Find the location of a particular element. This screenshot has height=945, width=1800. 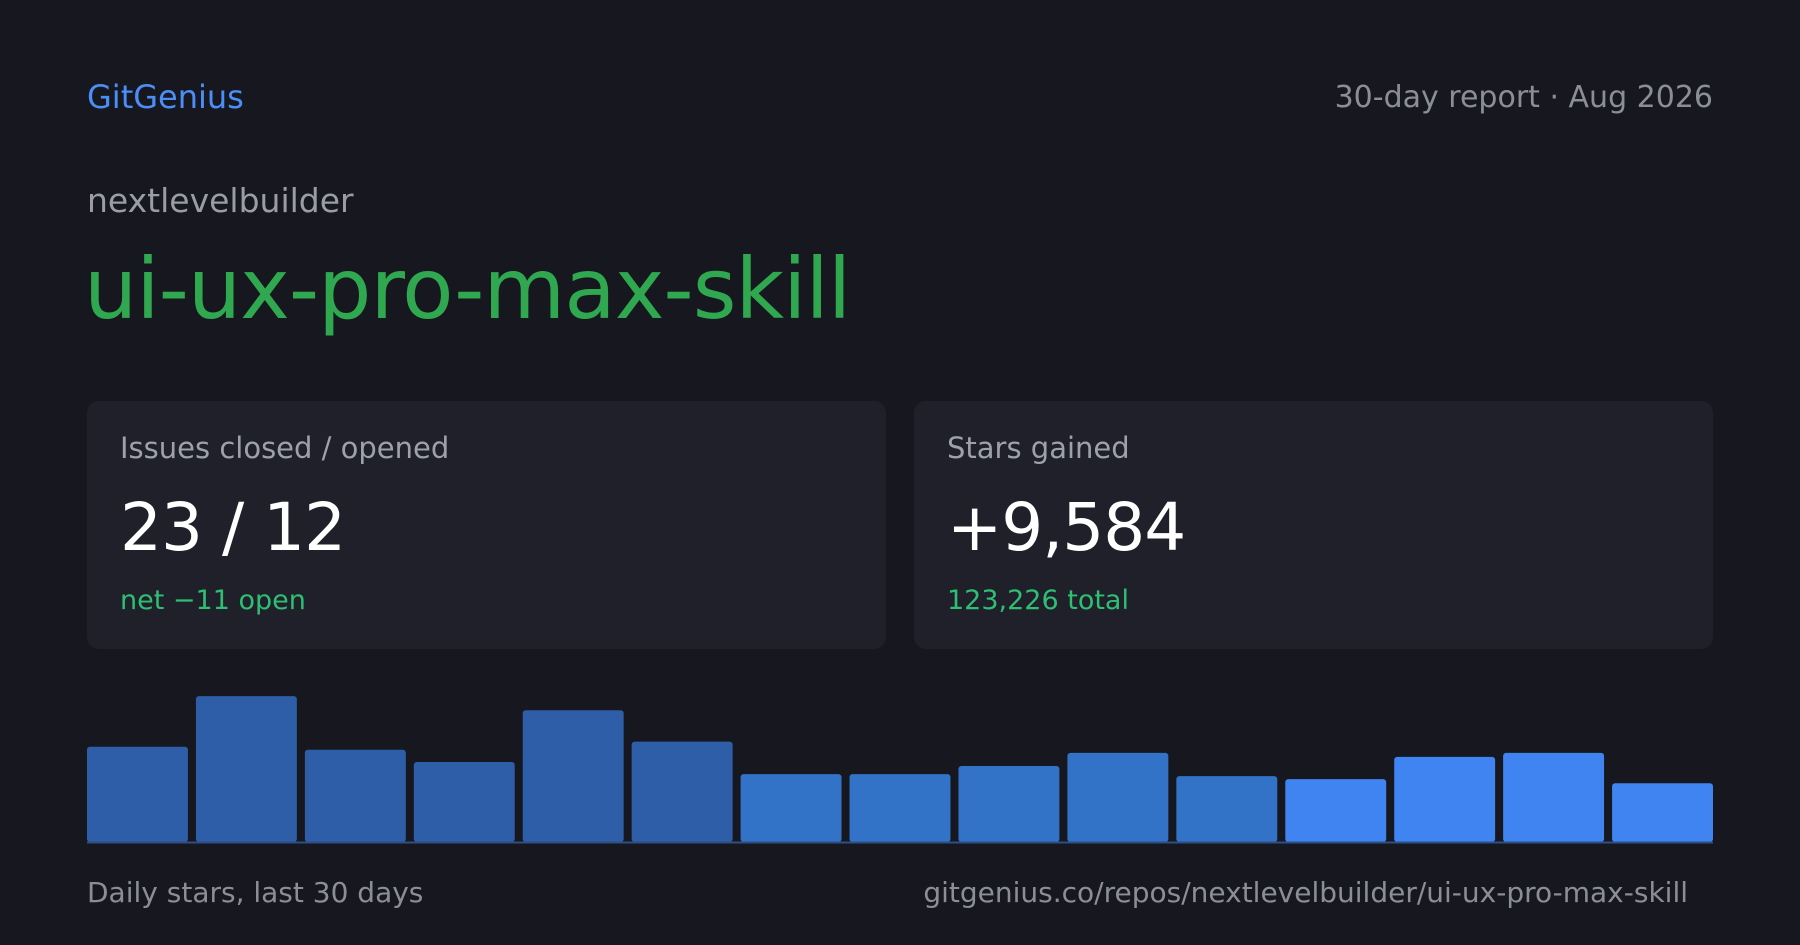

daily-stars-chart is located at coordinates (900, 767).